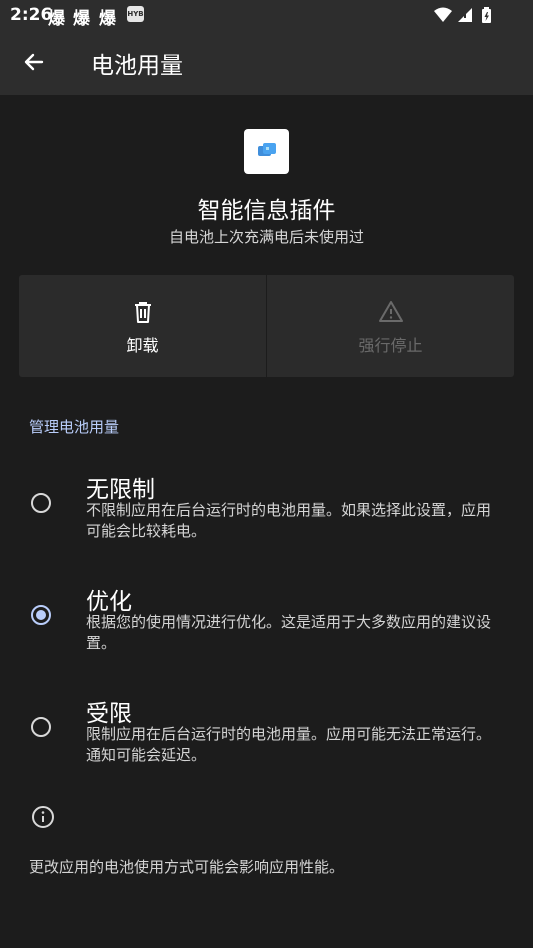 The image size is (533, 948). I want to click on option-restricted: 受限 限制应用在后台运行时的电池用量。应用可能无法正常运行。通知可能会延迟。, so click(266, 731).